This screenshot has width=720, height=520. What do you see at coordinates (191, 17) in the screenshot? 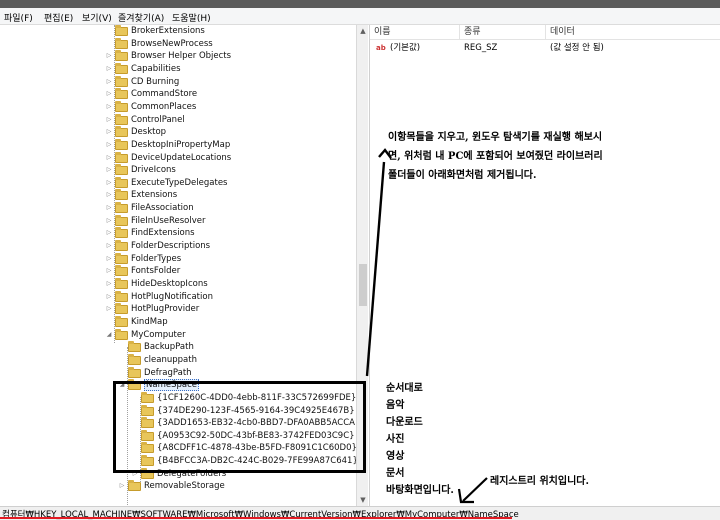
I see `menu-help: 도움말(H)` at bounding box center [191, 17].